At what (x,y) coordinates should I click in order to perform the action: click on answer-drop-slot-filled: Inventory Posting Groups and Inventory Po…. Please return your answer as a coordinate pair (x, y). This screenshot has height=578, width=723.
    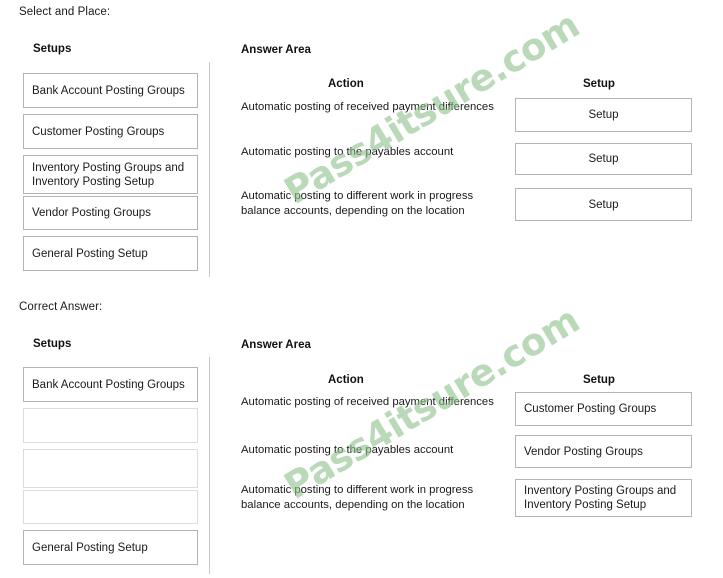
    Looking at the image, I should click on (603, 498).